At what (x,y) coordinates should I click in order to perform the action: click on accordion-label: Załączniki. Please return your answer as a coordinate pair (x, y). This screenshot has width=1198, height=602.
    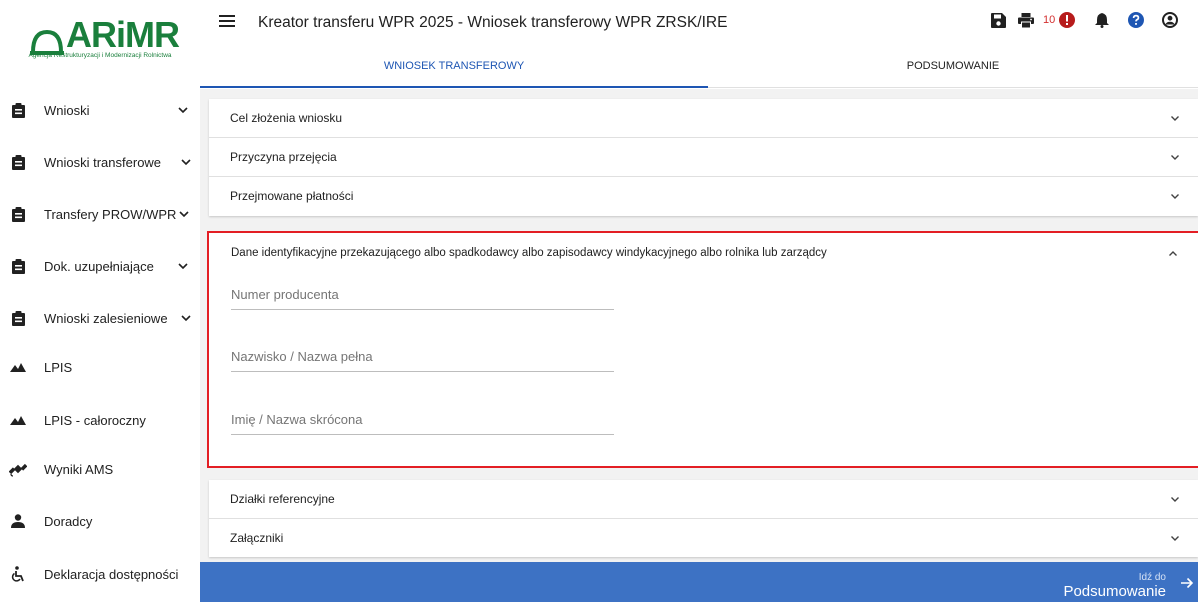
    Looking at the image, I should click on (257, 538).